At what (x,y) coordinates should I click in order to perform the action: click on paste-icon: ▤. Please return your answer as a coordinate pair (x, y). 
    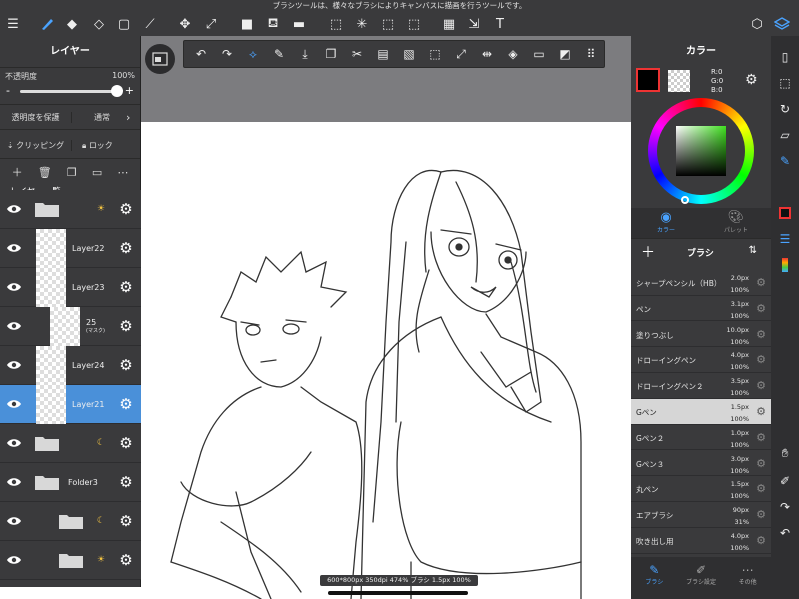
    Looking at the image, I should click on (383, 54).